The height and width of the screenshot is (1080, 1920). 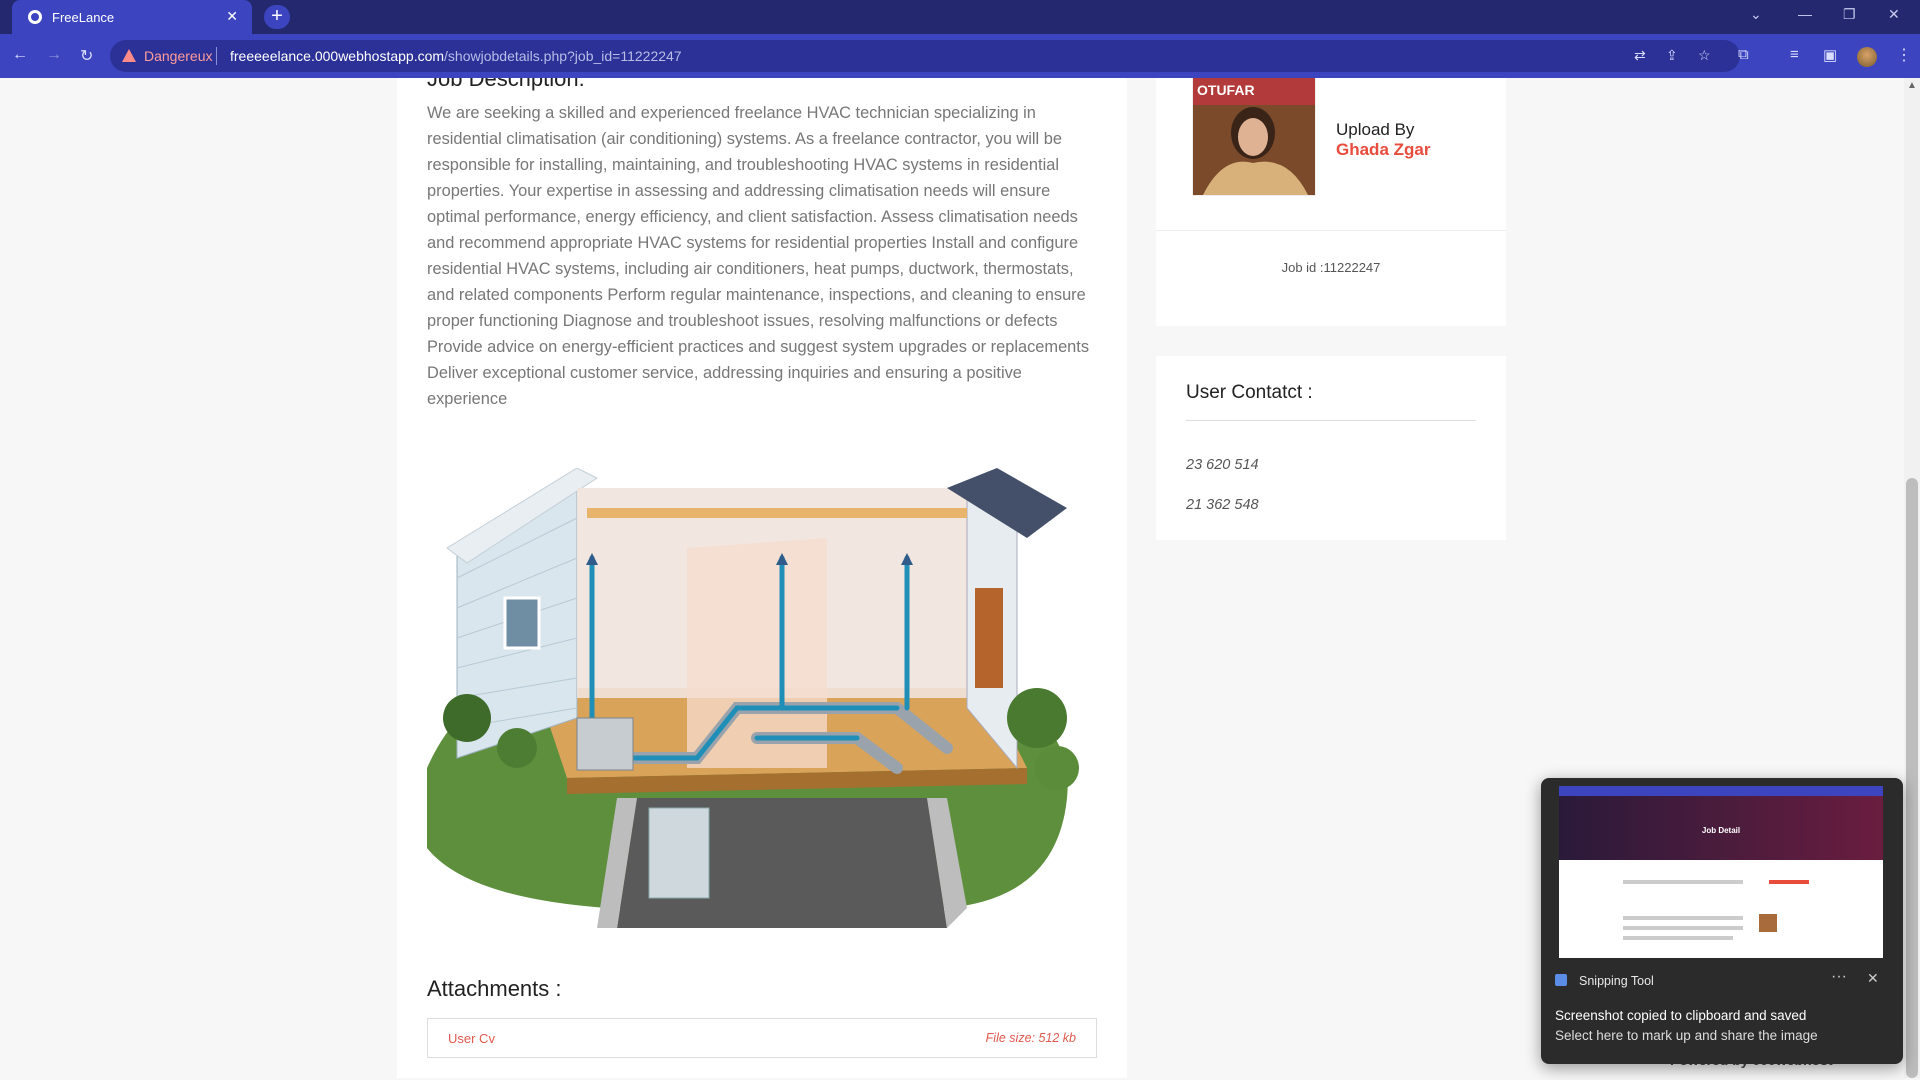 I want to click on bookmark-star-icon: ☆, so click(x=1704, y=55).